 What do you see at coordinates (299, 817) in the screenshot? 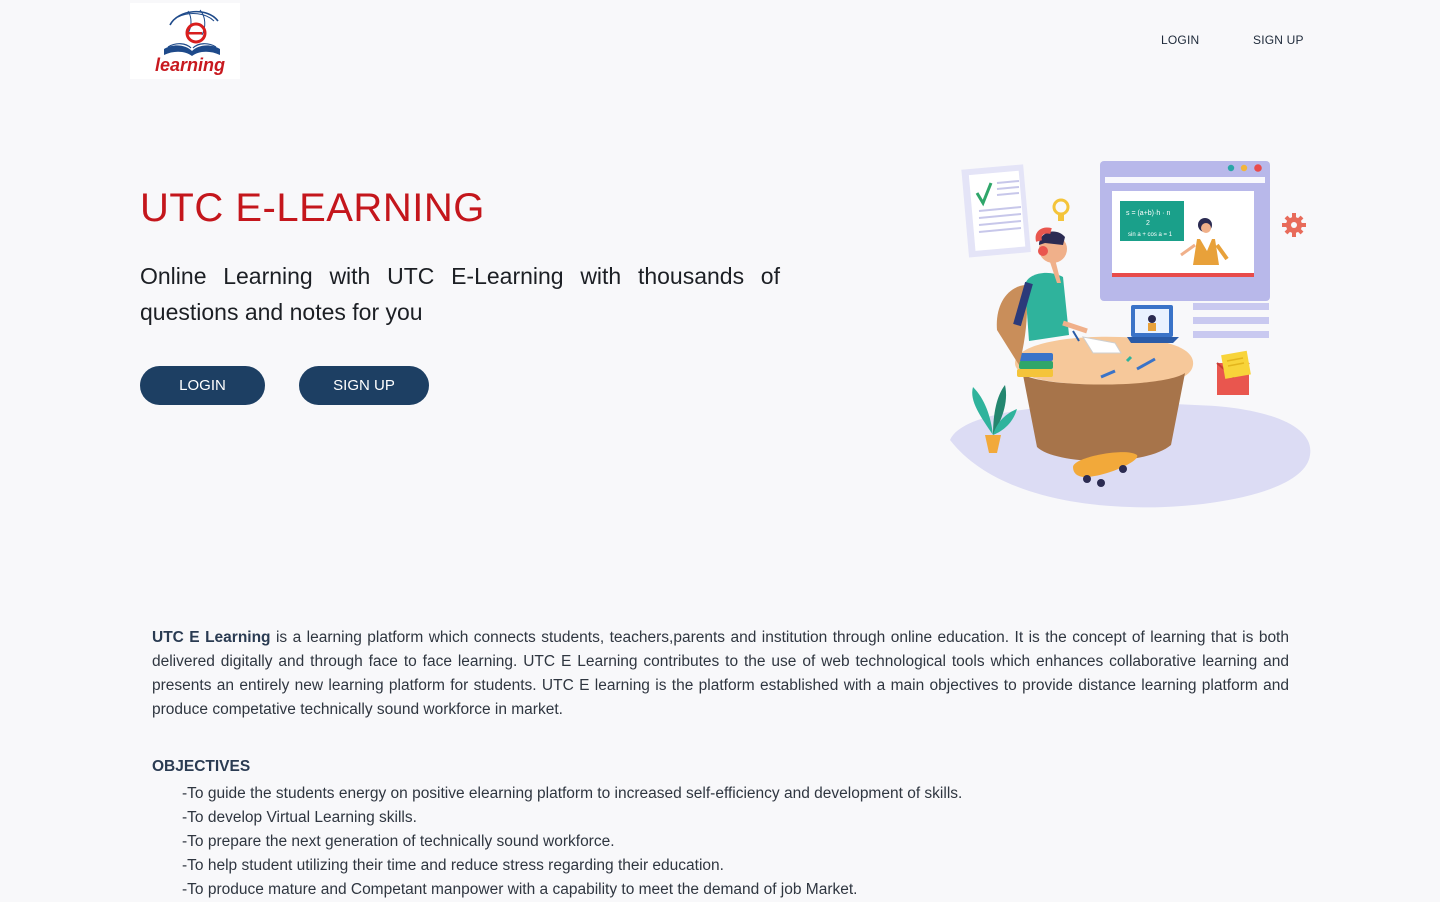
I see `objective-item: -To develop Virtual Learning skills.` at bounding box center [299, 817].